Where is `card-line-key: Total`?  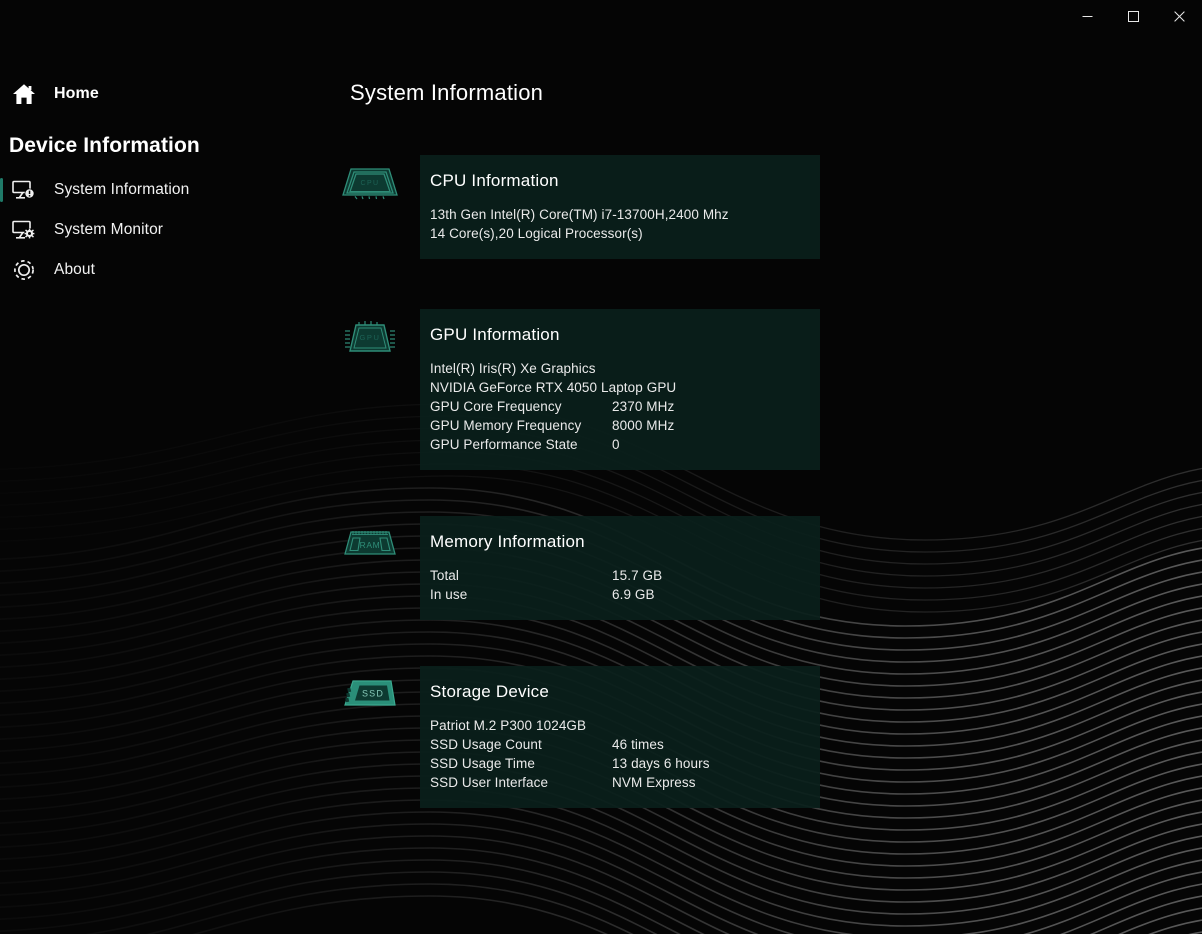
card-line-key: Total is located at coordinates (445, 575).